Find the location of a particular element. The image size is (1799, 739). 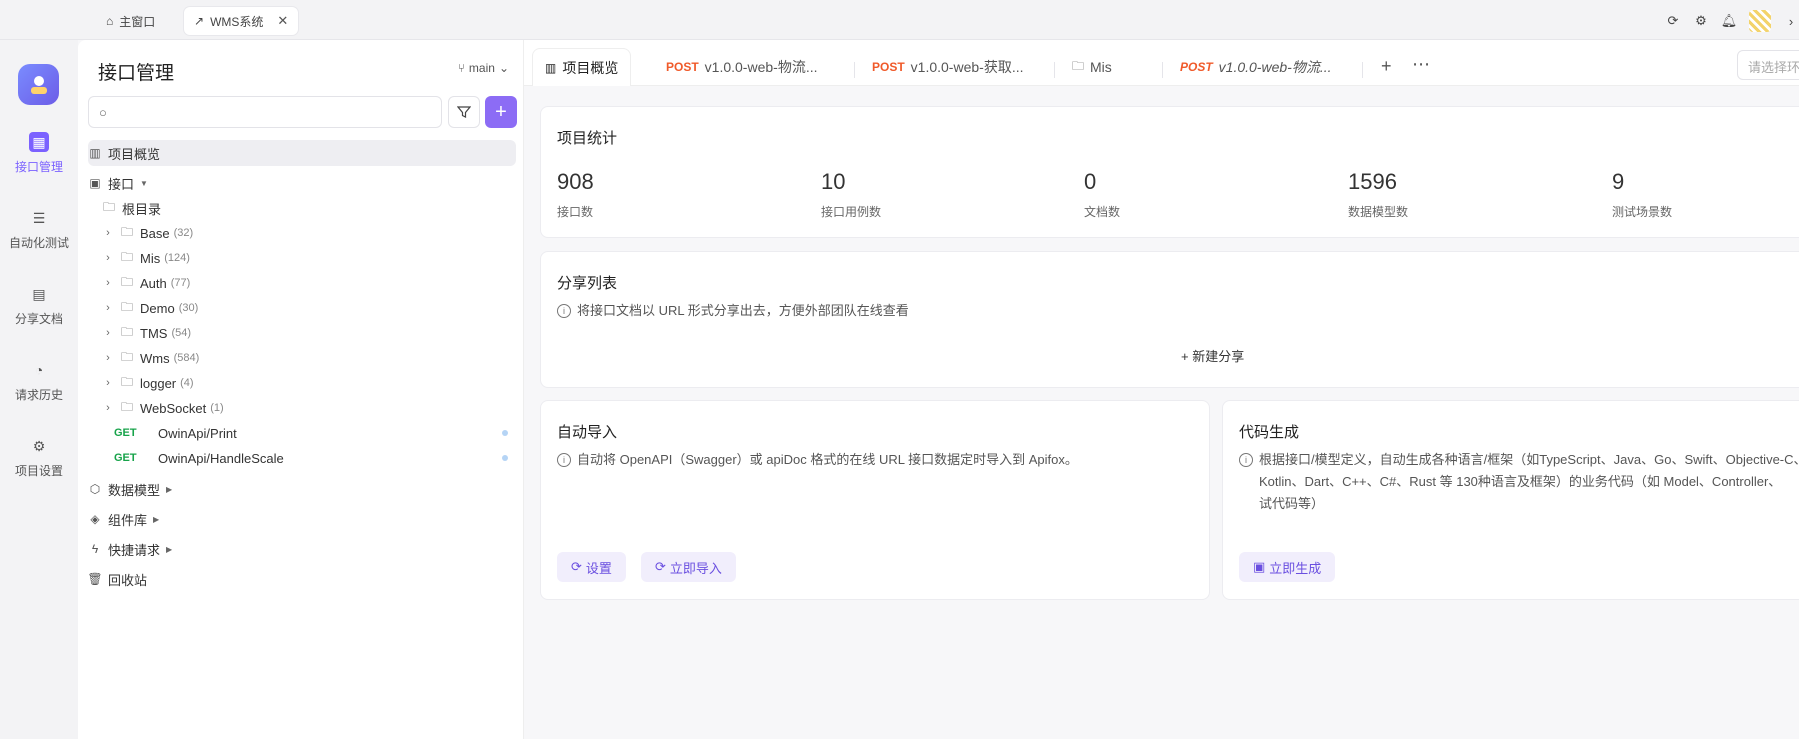

info-icon: i is located at coordinates (1246, 460).